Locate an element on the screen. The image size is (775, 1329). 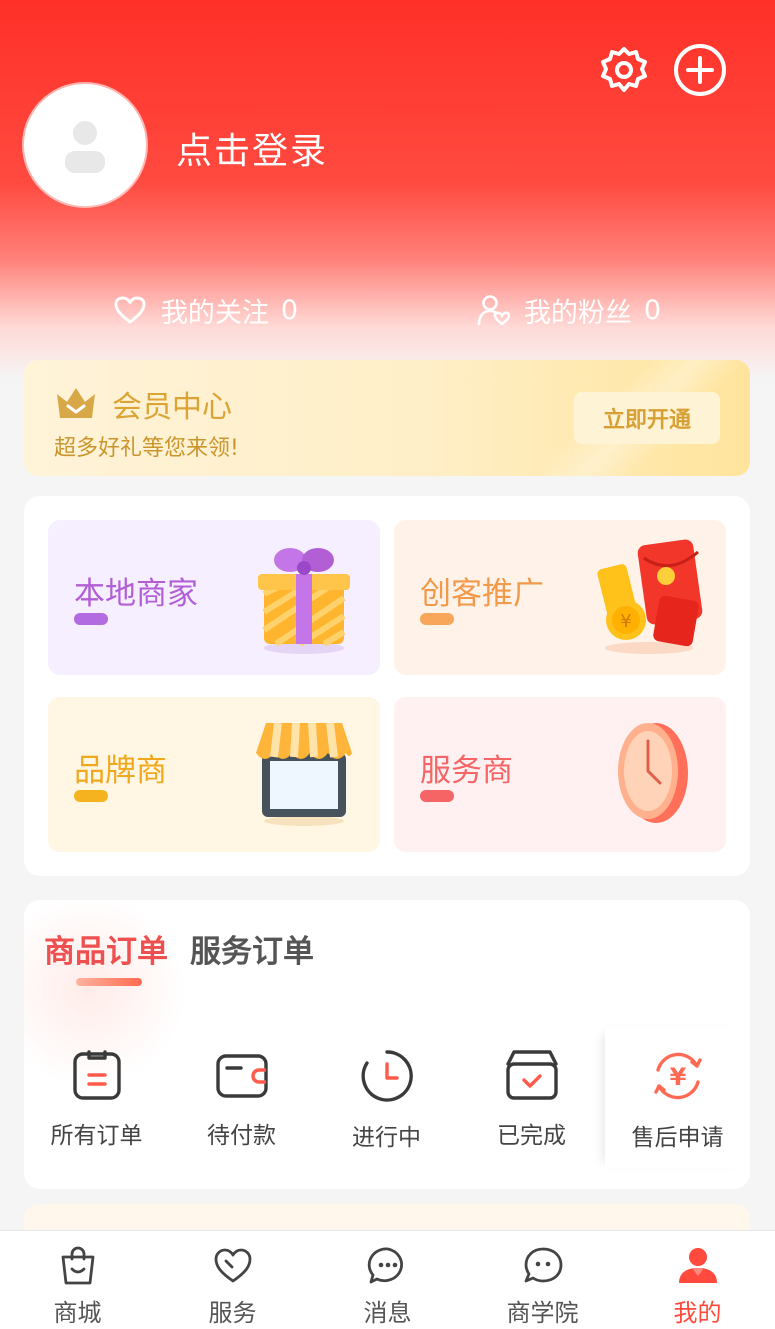
nav-label: 服务 is located at coordinates (232, 1313).